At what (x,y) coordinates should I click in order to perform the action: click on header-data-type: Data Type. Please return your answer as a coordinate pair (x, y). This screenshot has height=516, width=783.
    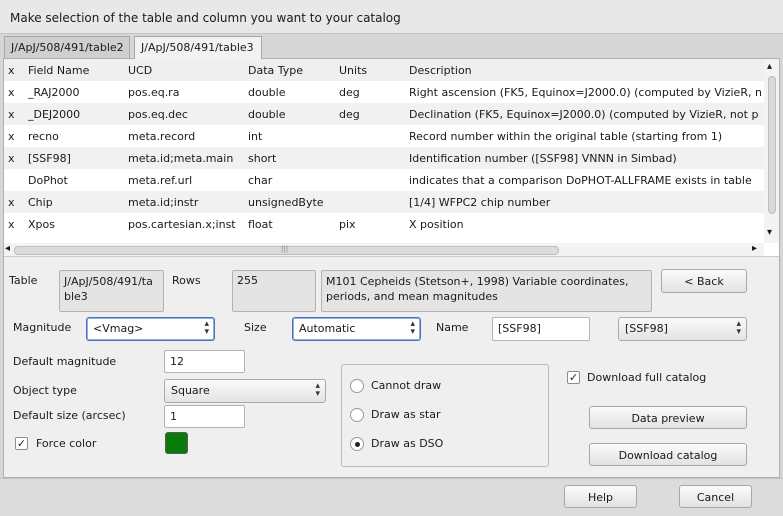
    Looking at the image, I should click on (275, 70).